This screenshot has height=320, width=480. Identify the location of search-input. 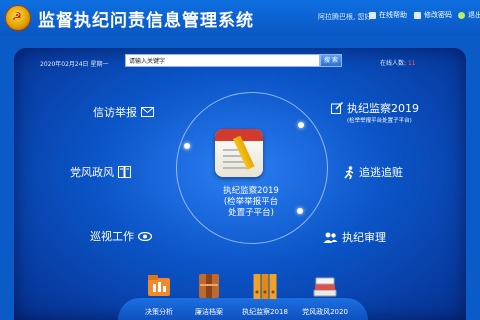
(222, 60).